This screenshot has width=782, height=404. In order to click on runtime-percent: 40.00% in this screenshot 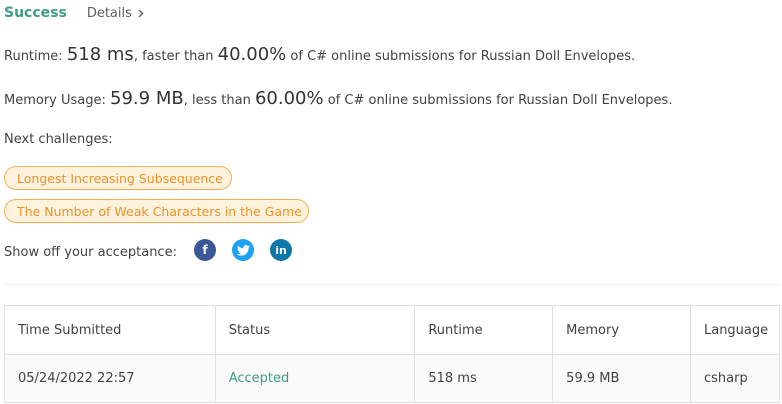, I will do `click(252, 54)`.